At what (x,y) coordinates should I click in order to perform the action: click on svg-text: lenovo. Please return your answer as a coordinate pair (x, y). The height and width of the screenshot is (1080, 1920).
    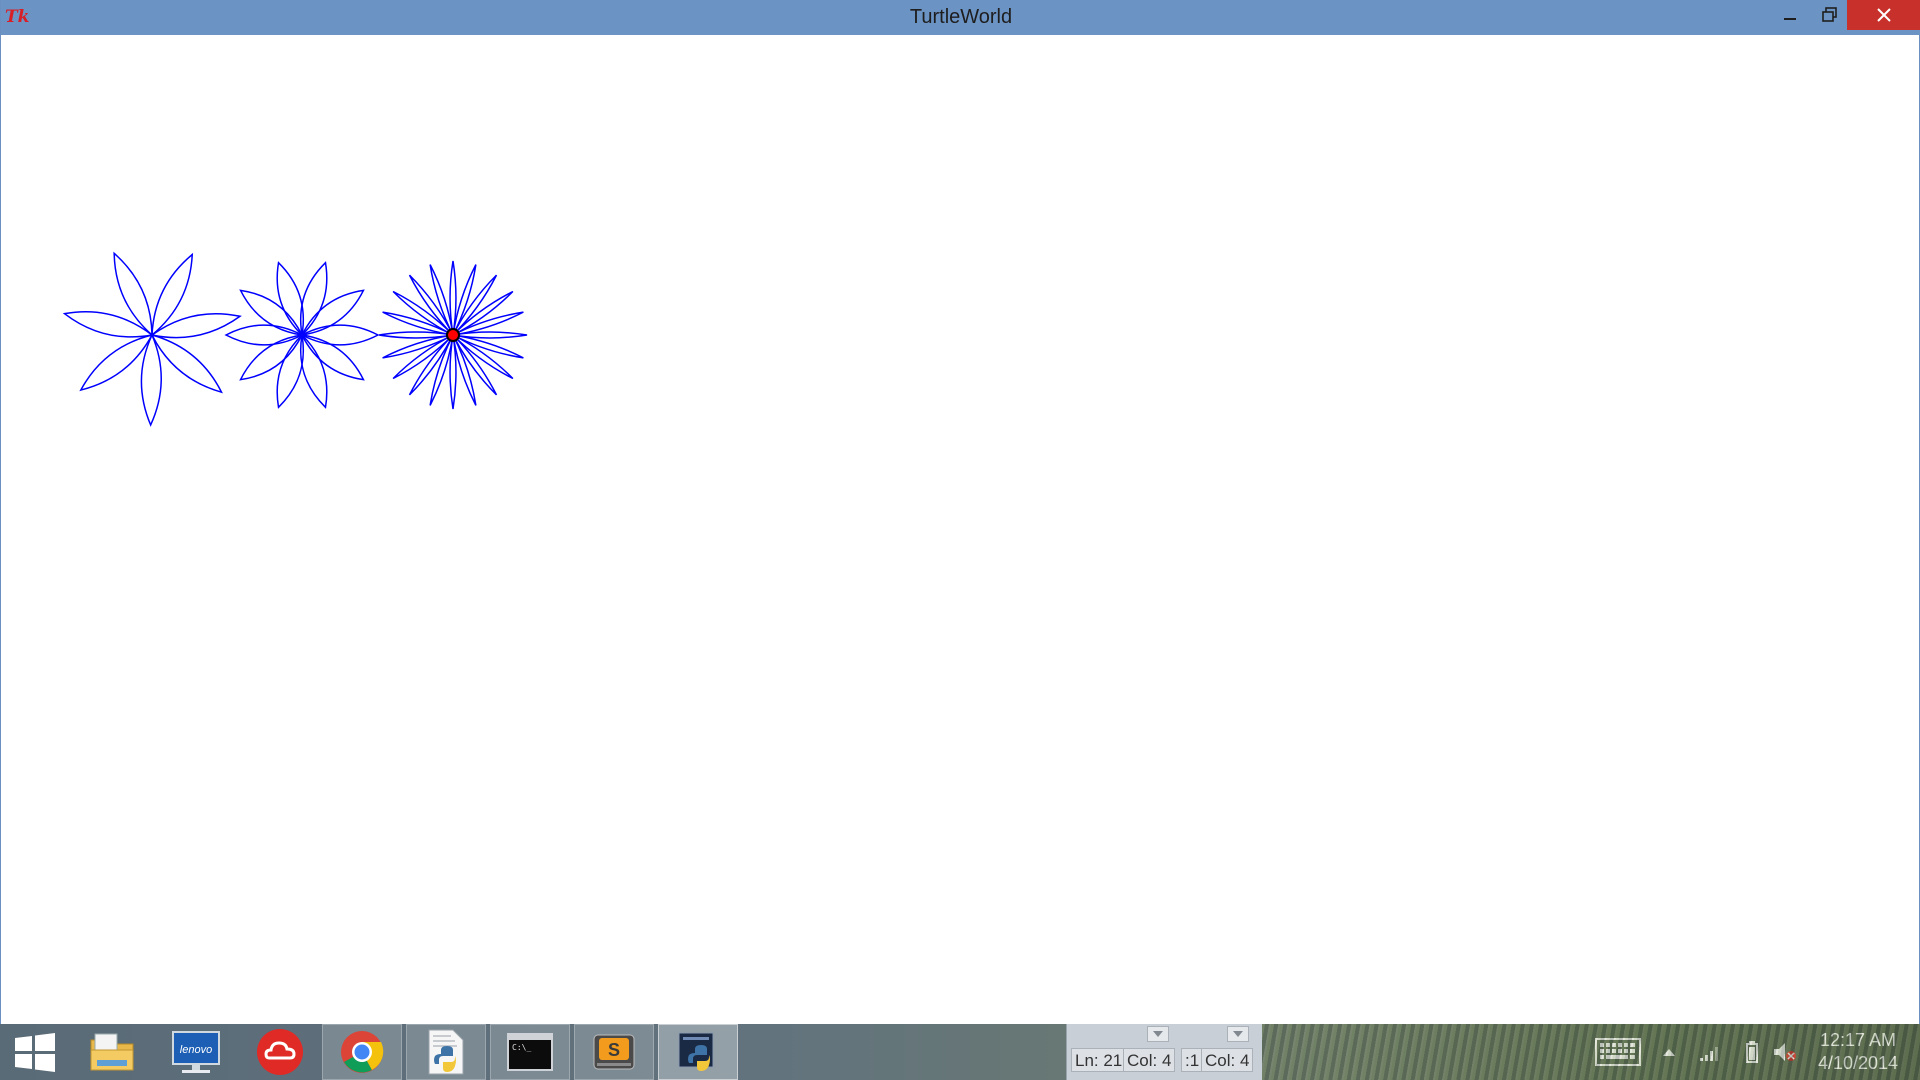
    Looking at the image, I should click on (196, 1050).